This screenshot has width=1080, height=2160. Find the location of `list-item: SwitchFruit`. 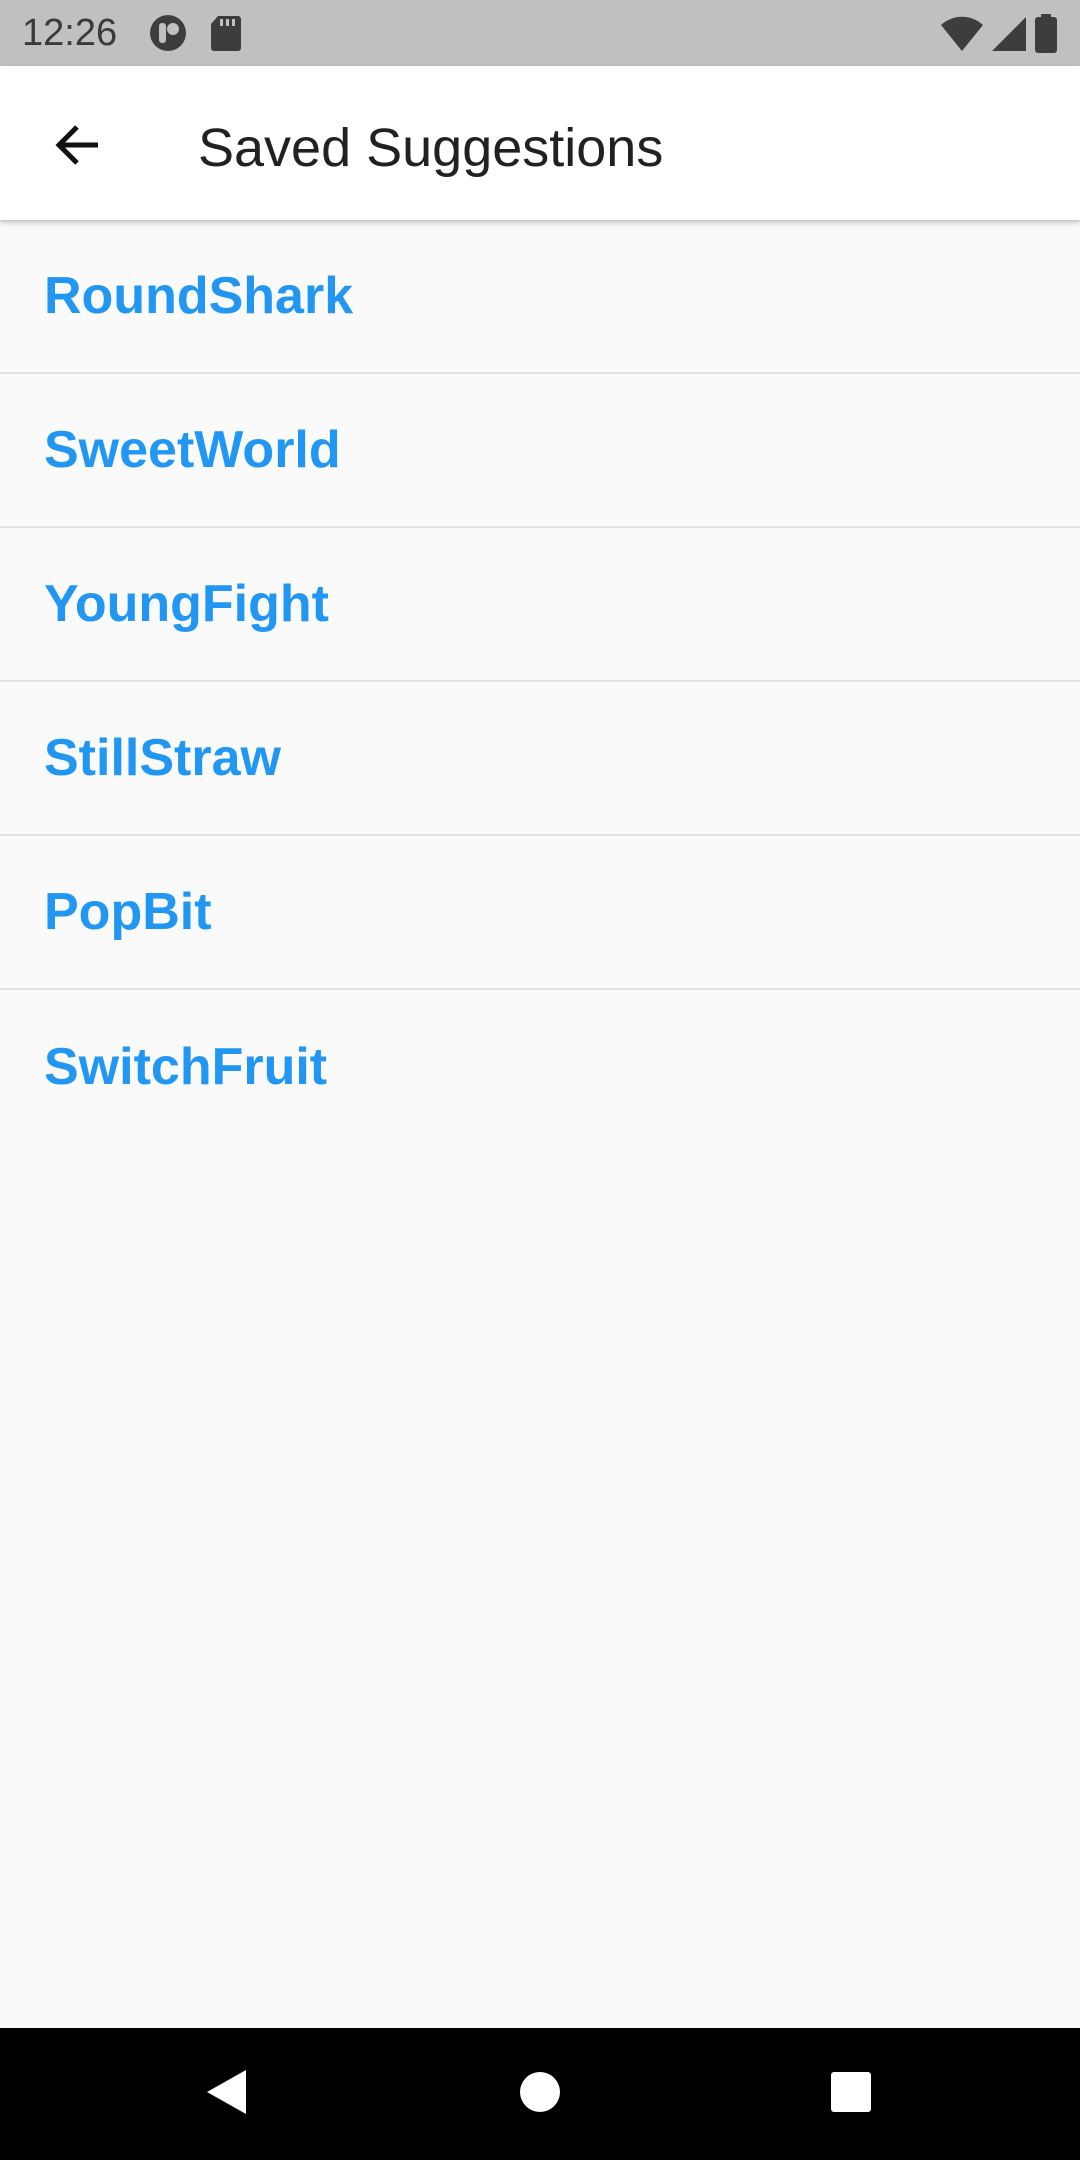

list-item: SwitchFruit is located at coordinates (540, 1067).